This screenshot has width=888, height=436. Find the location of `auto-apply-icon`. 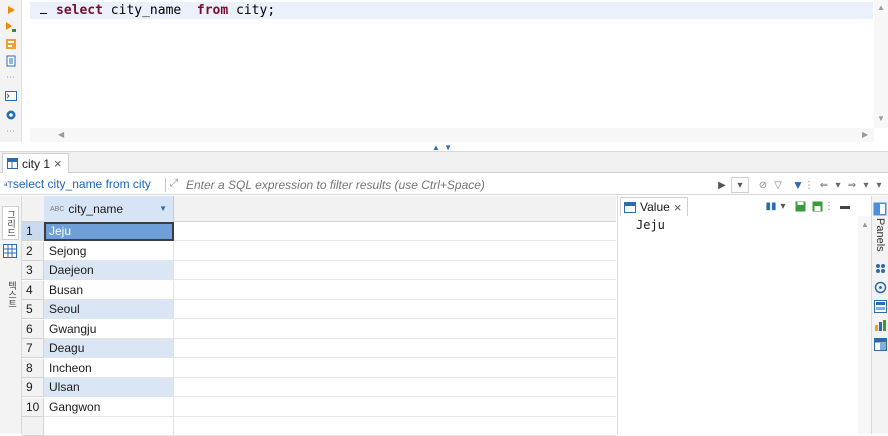

auto-apply-icon is located at coordinates (817, 206).